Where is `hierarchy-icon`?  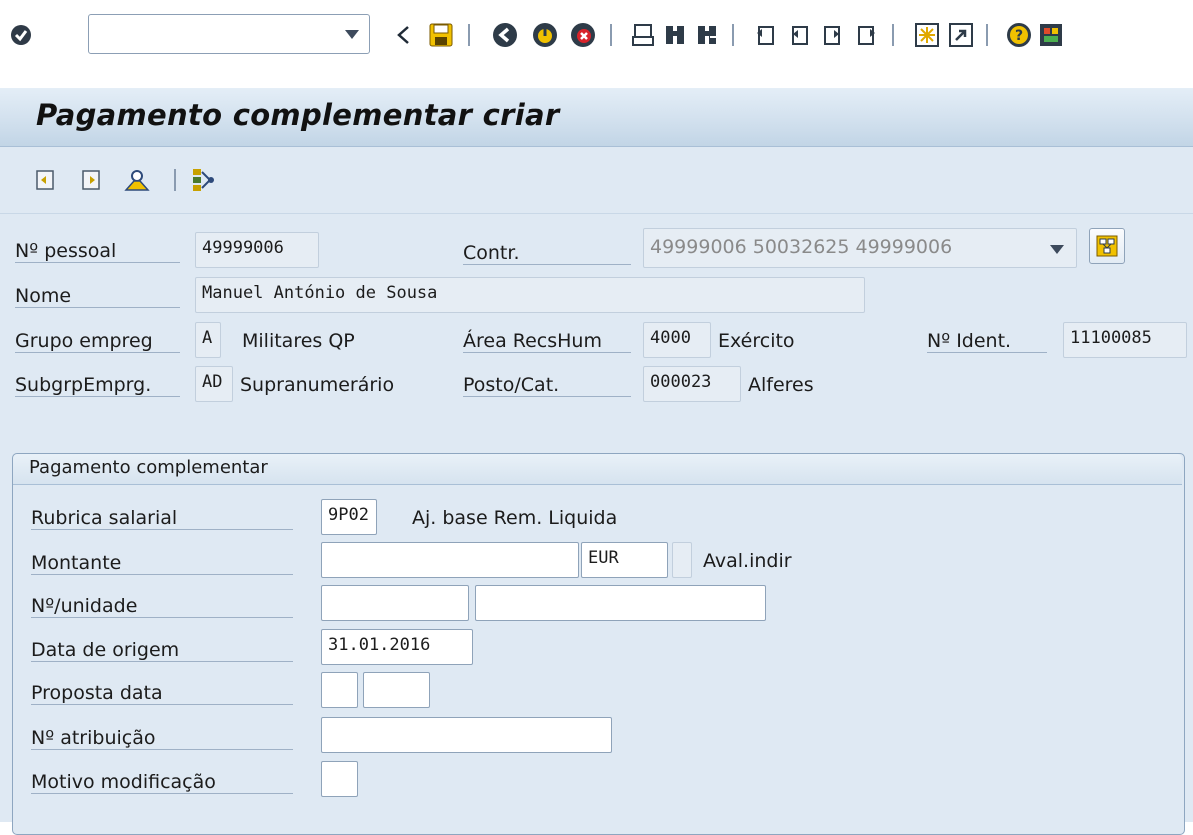 hierarchy-icon is located at coordinates (1107, 246).